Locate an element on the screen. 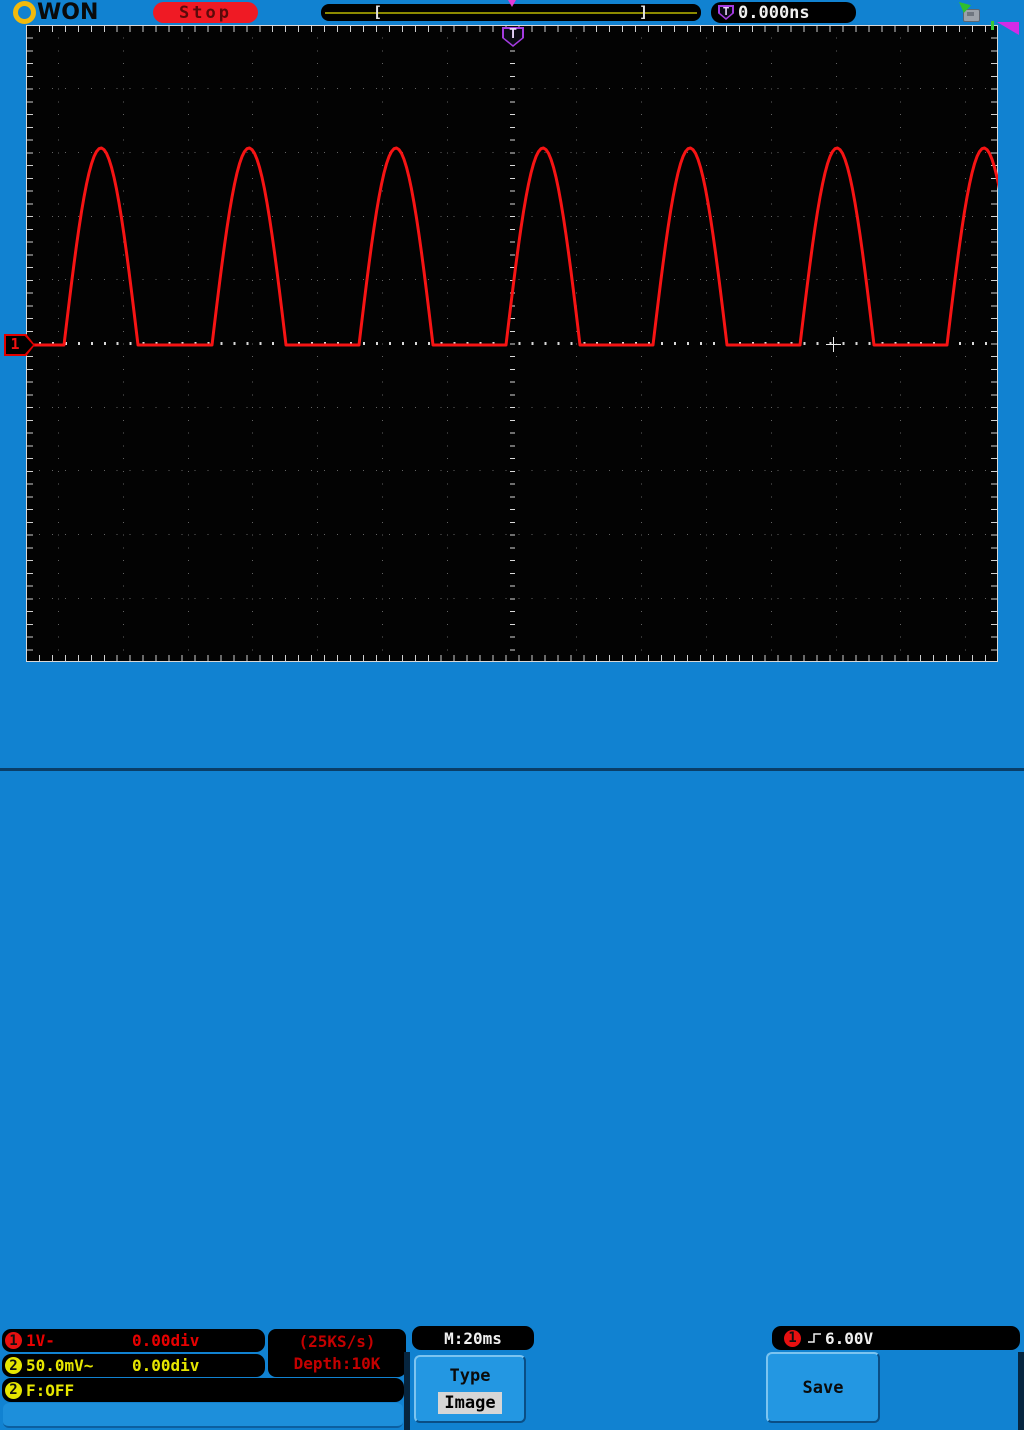  header-bar: WON Stop [ ] T 0.000ns is located at coordinates (512, 12).